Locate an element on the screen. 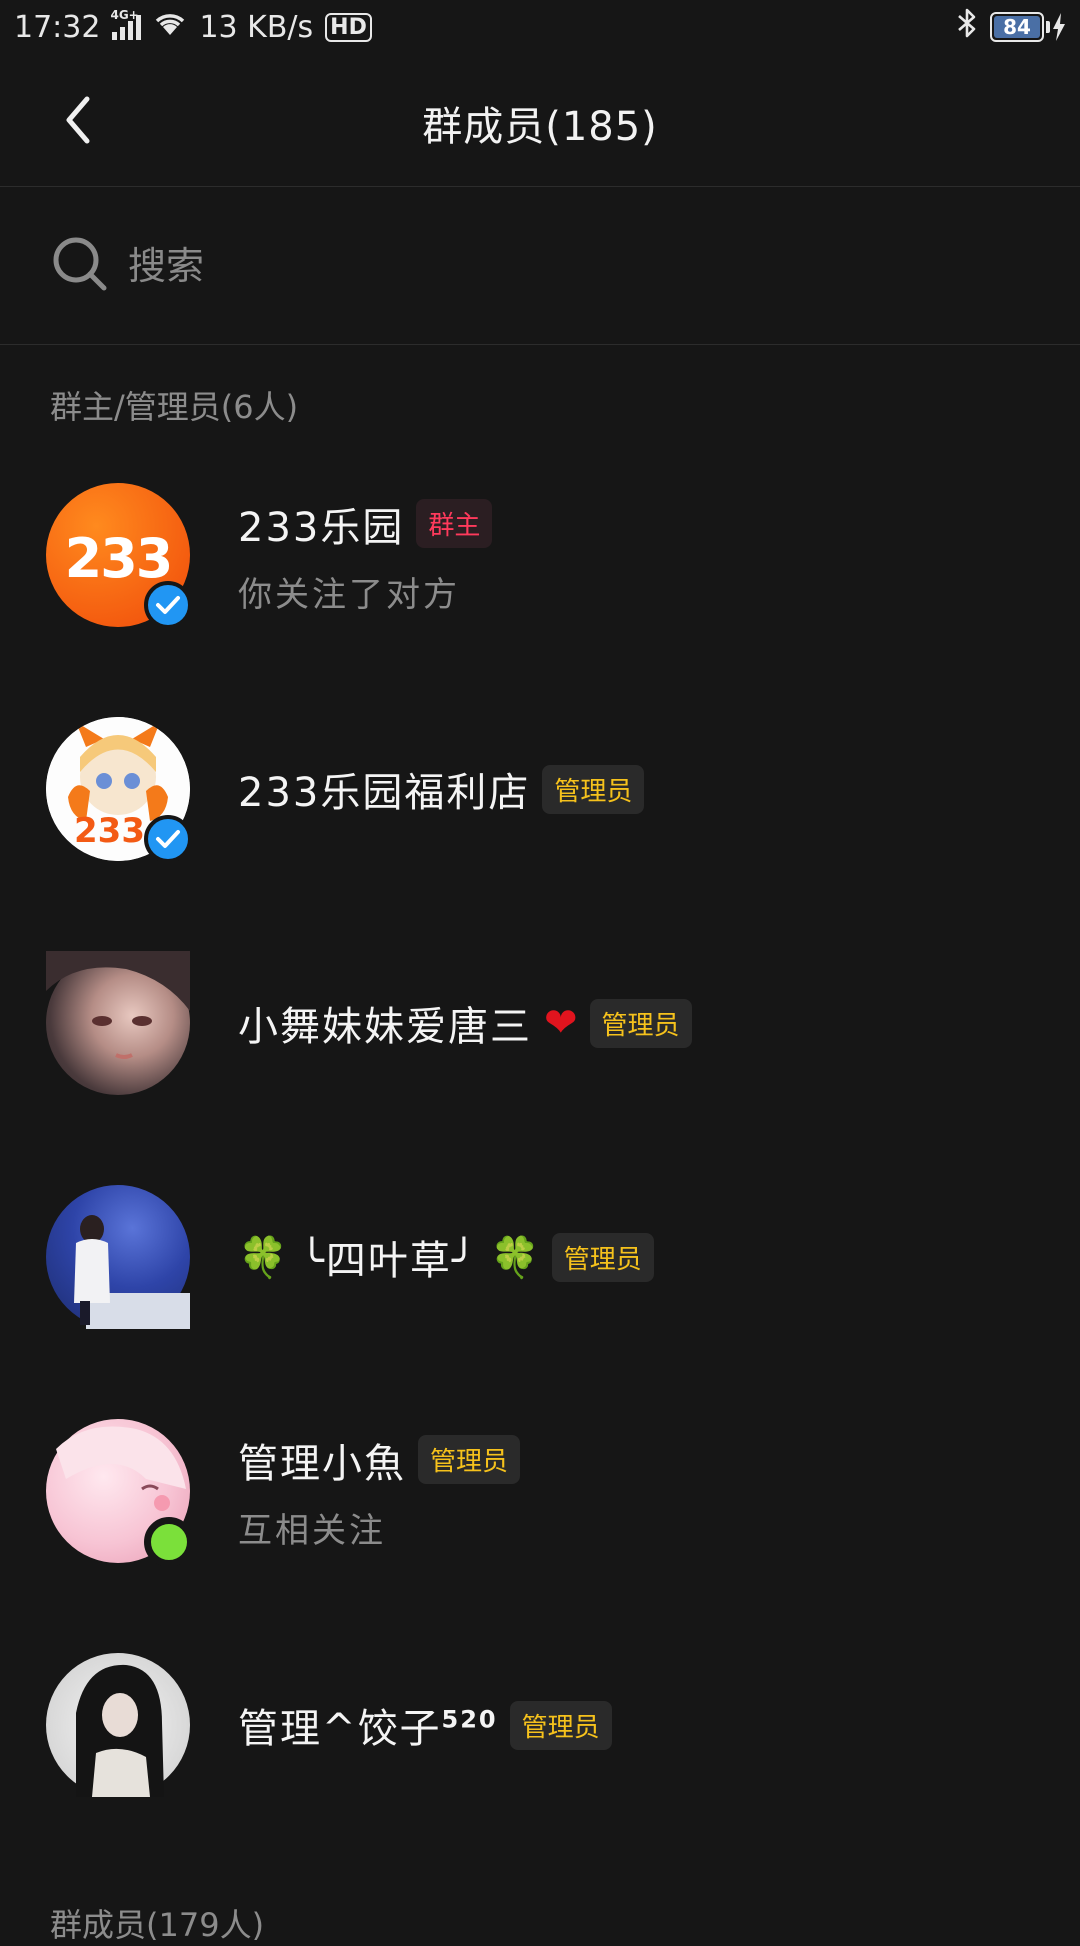 This screenshot has width=1080, height=1946. name-row: 233乐园 群主 is located at coordinates (365, 524).